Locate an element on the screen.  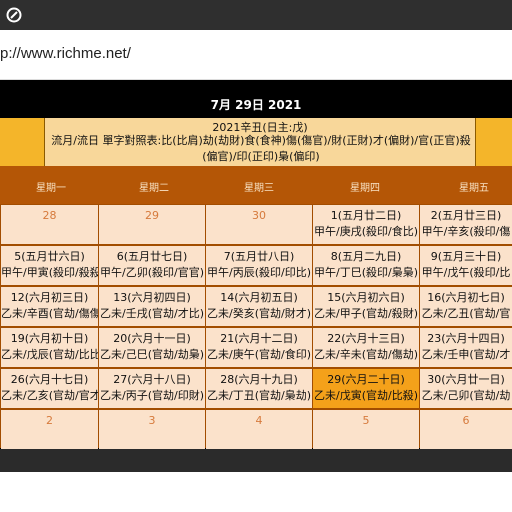
day-number: 5 is located at coordinates (366, 420).